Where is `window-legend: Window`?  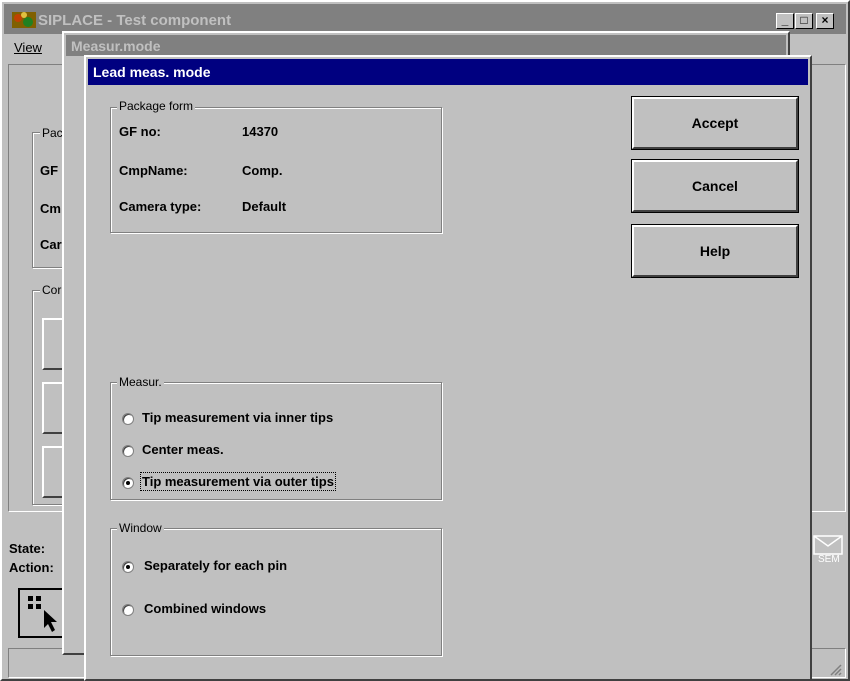 window-legend: Window is located at coordinates (140, 528).